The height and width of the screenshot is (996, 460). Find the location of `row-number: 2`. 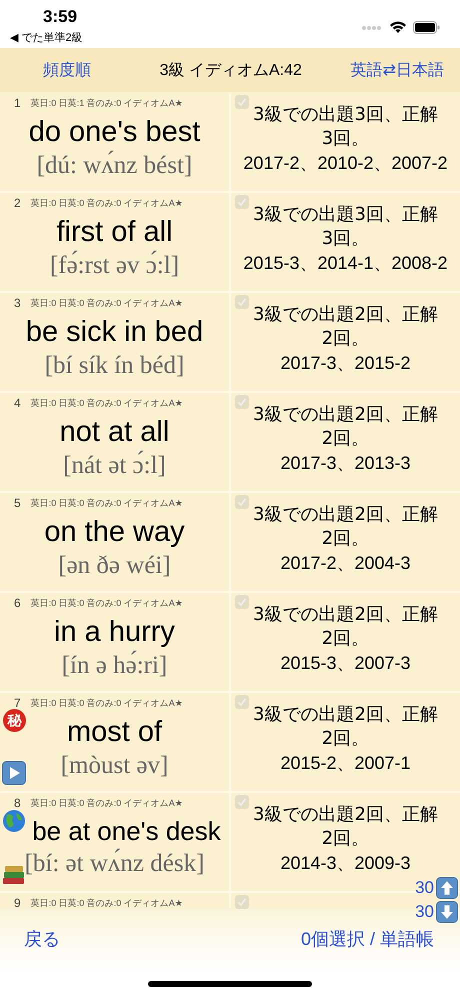

row-number: 2 is located at coordinates (17, 203).